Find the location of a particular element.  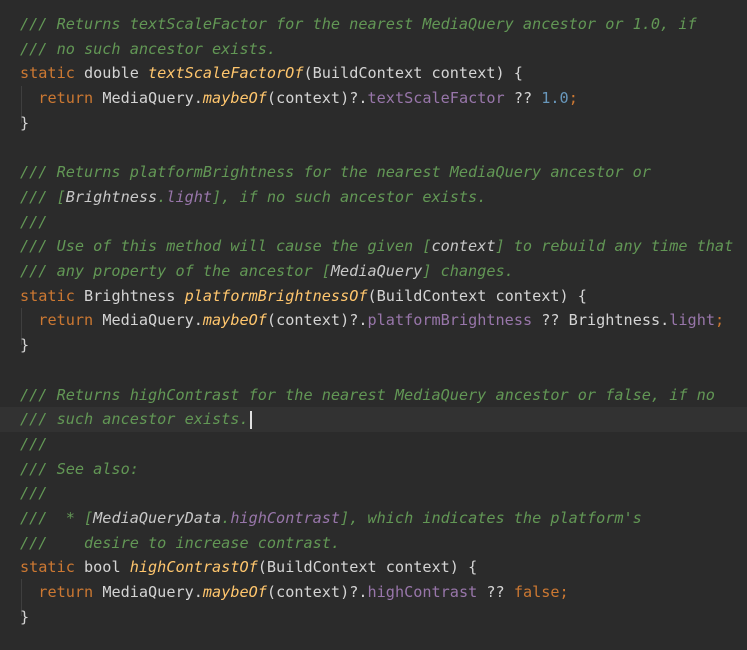

code-token-comment: /// desire to increase contrast. is located at coordinates (180, 542).